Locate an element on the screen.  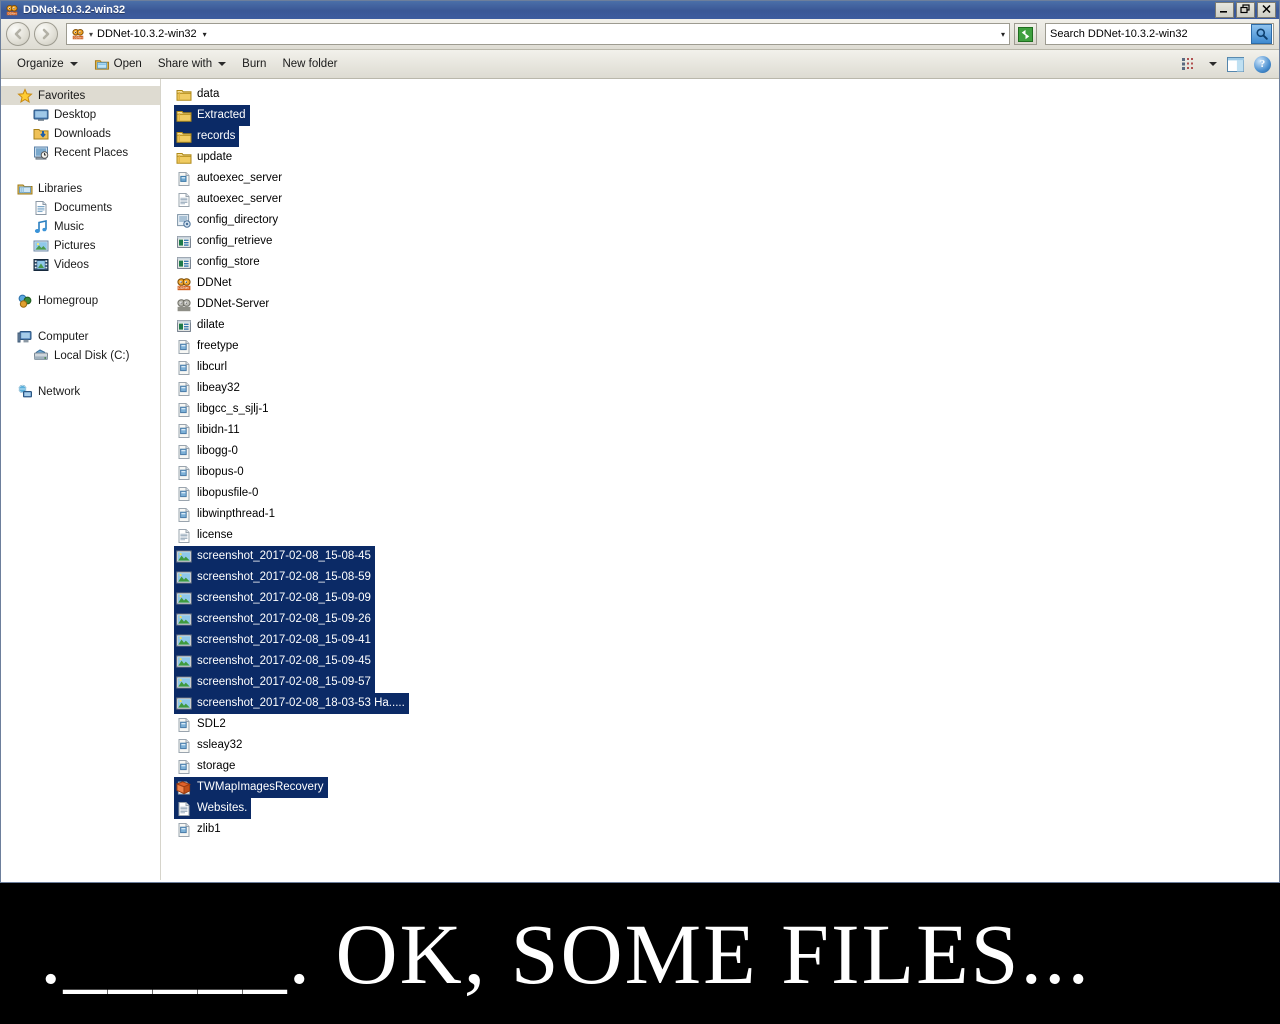
hard-disk-icon is located at coordinates (41, 354).